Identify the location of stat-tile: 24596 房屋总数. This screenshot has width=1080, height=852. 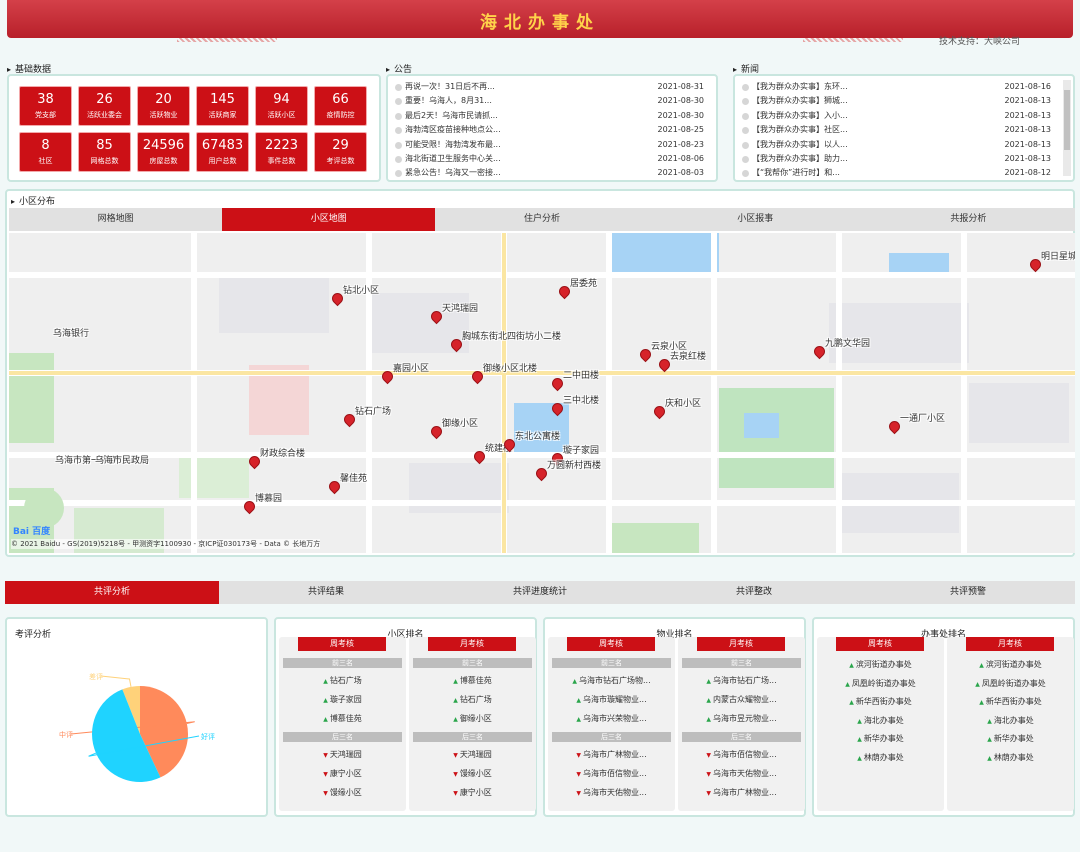
(163, 152).